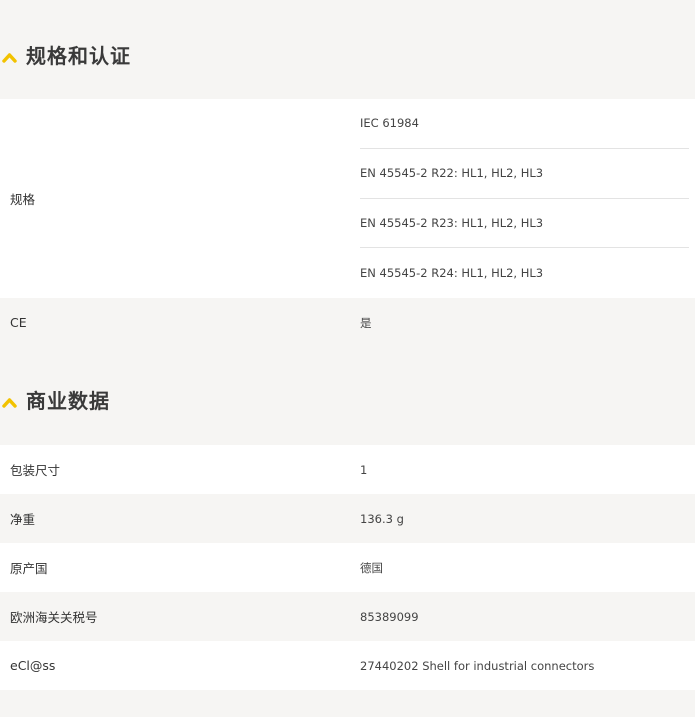 This screenshot has width=695, height=717. I want to click on row-label: 原产国, so click(29, 568).